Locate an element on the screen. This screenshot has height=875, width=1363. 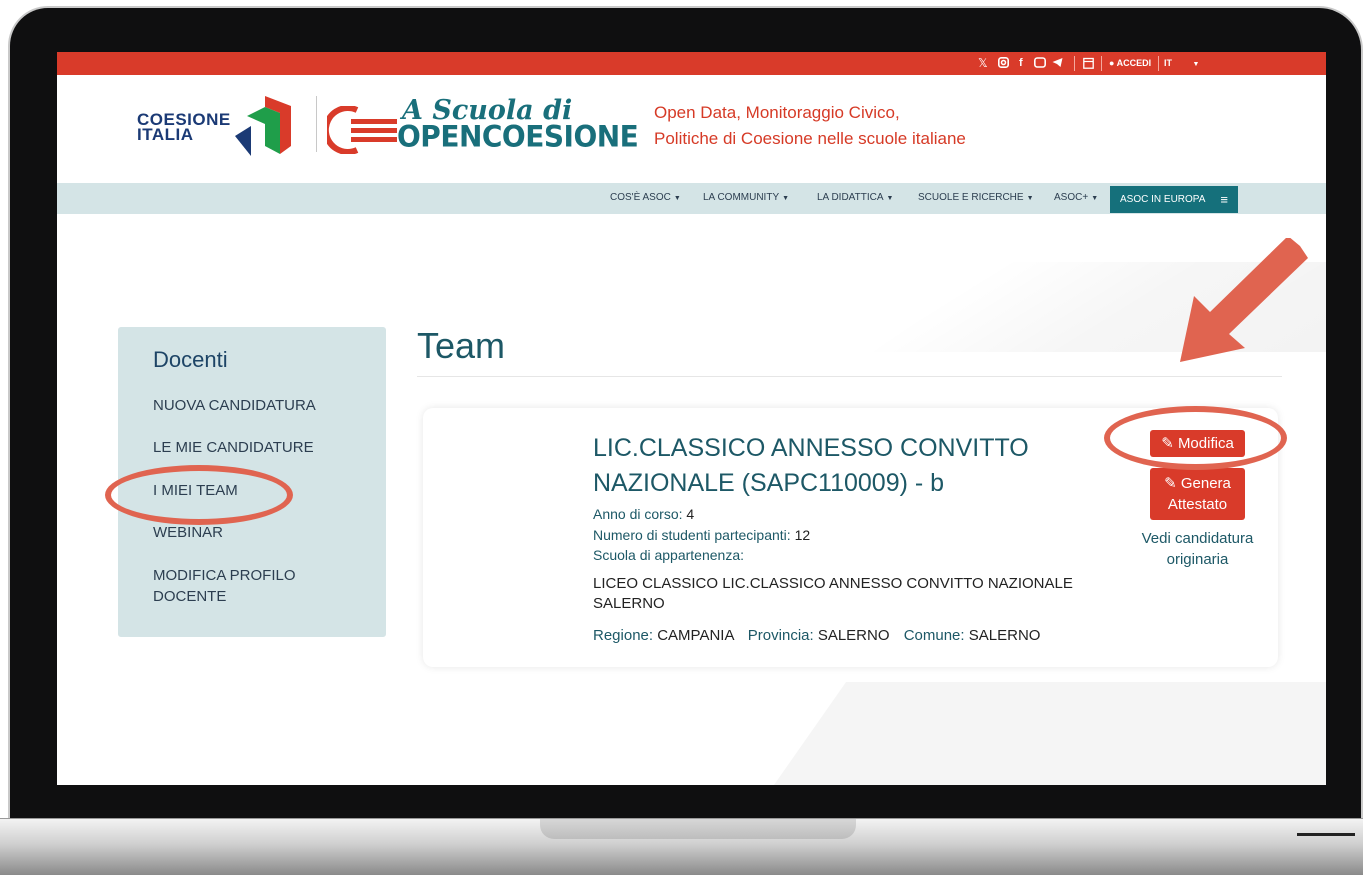
language-selector: IT ▼ is located at coordinates (1181, 63).